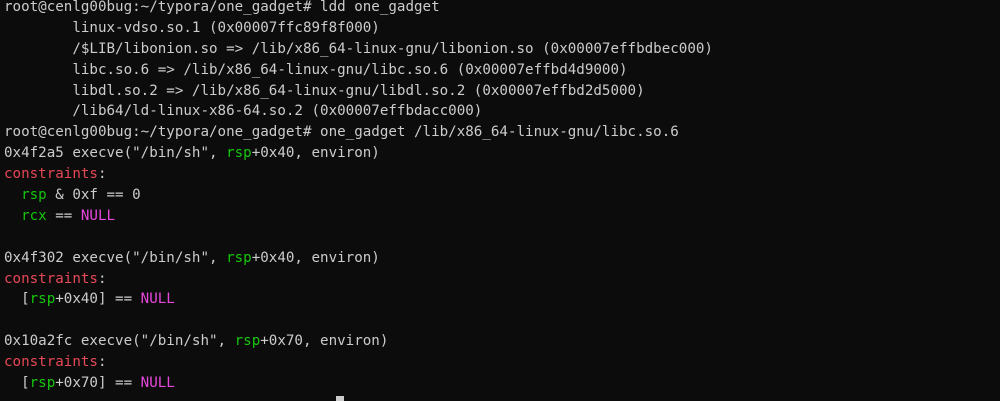  Describe the element at coordinates (119, 341) in the screenshot. I see `terminal-text-segment: 0x10a2fc execve("/bin/sh",` at that location.